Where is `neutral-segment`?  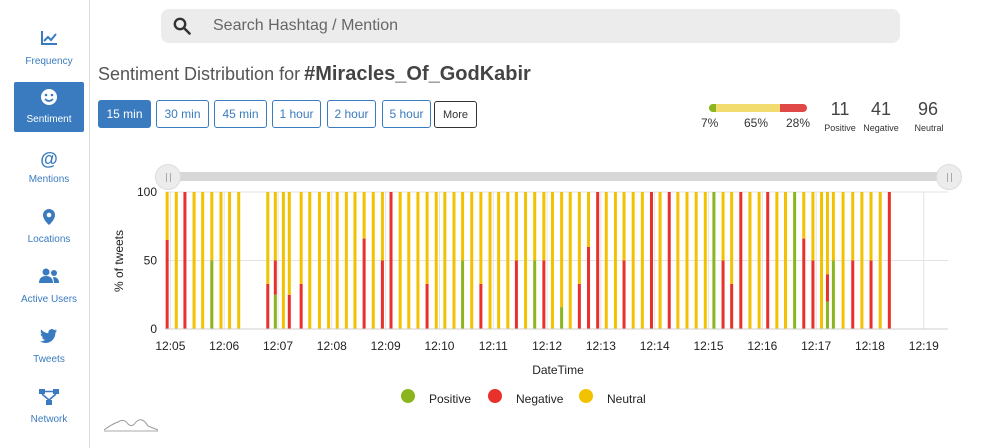 neutral-segment is located at coordinates (747, 108).